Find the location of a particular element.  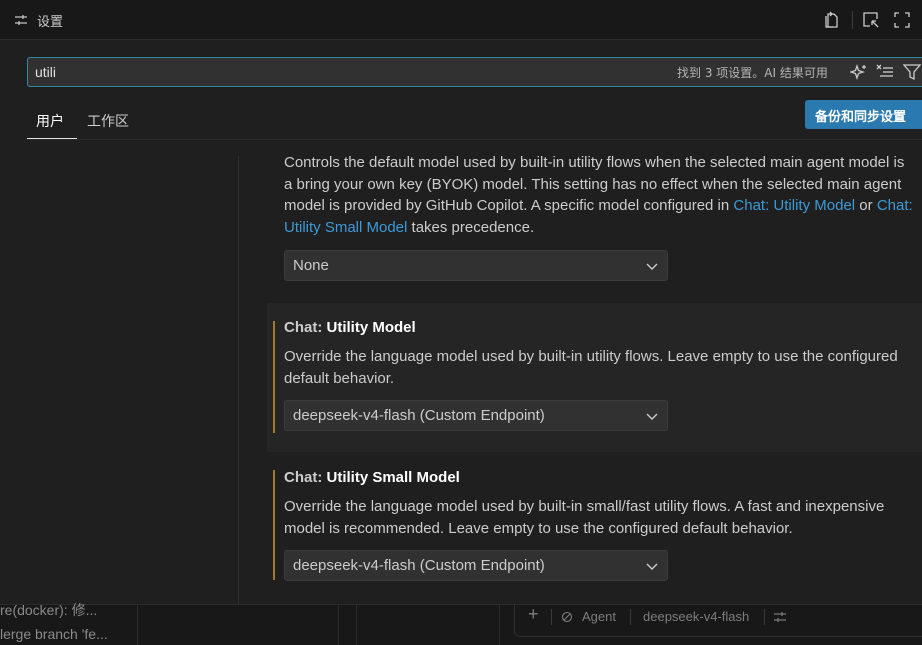

select-value: None is located at coordinates (311, 265).